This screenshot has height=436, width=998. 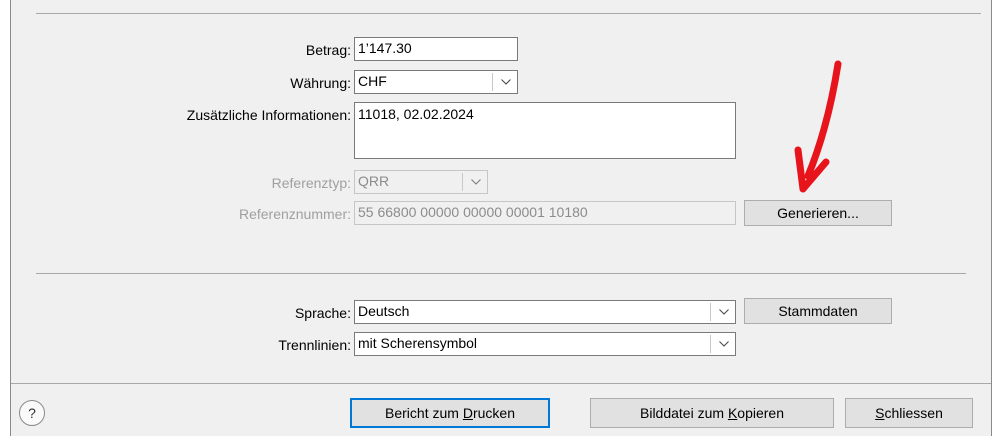 I want to click on trennlinien-select: mit Scherensymbol, so click(x=545, y=344).